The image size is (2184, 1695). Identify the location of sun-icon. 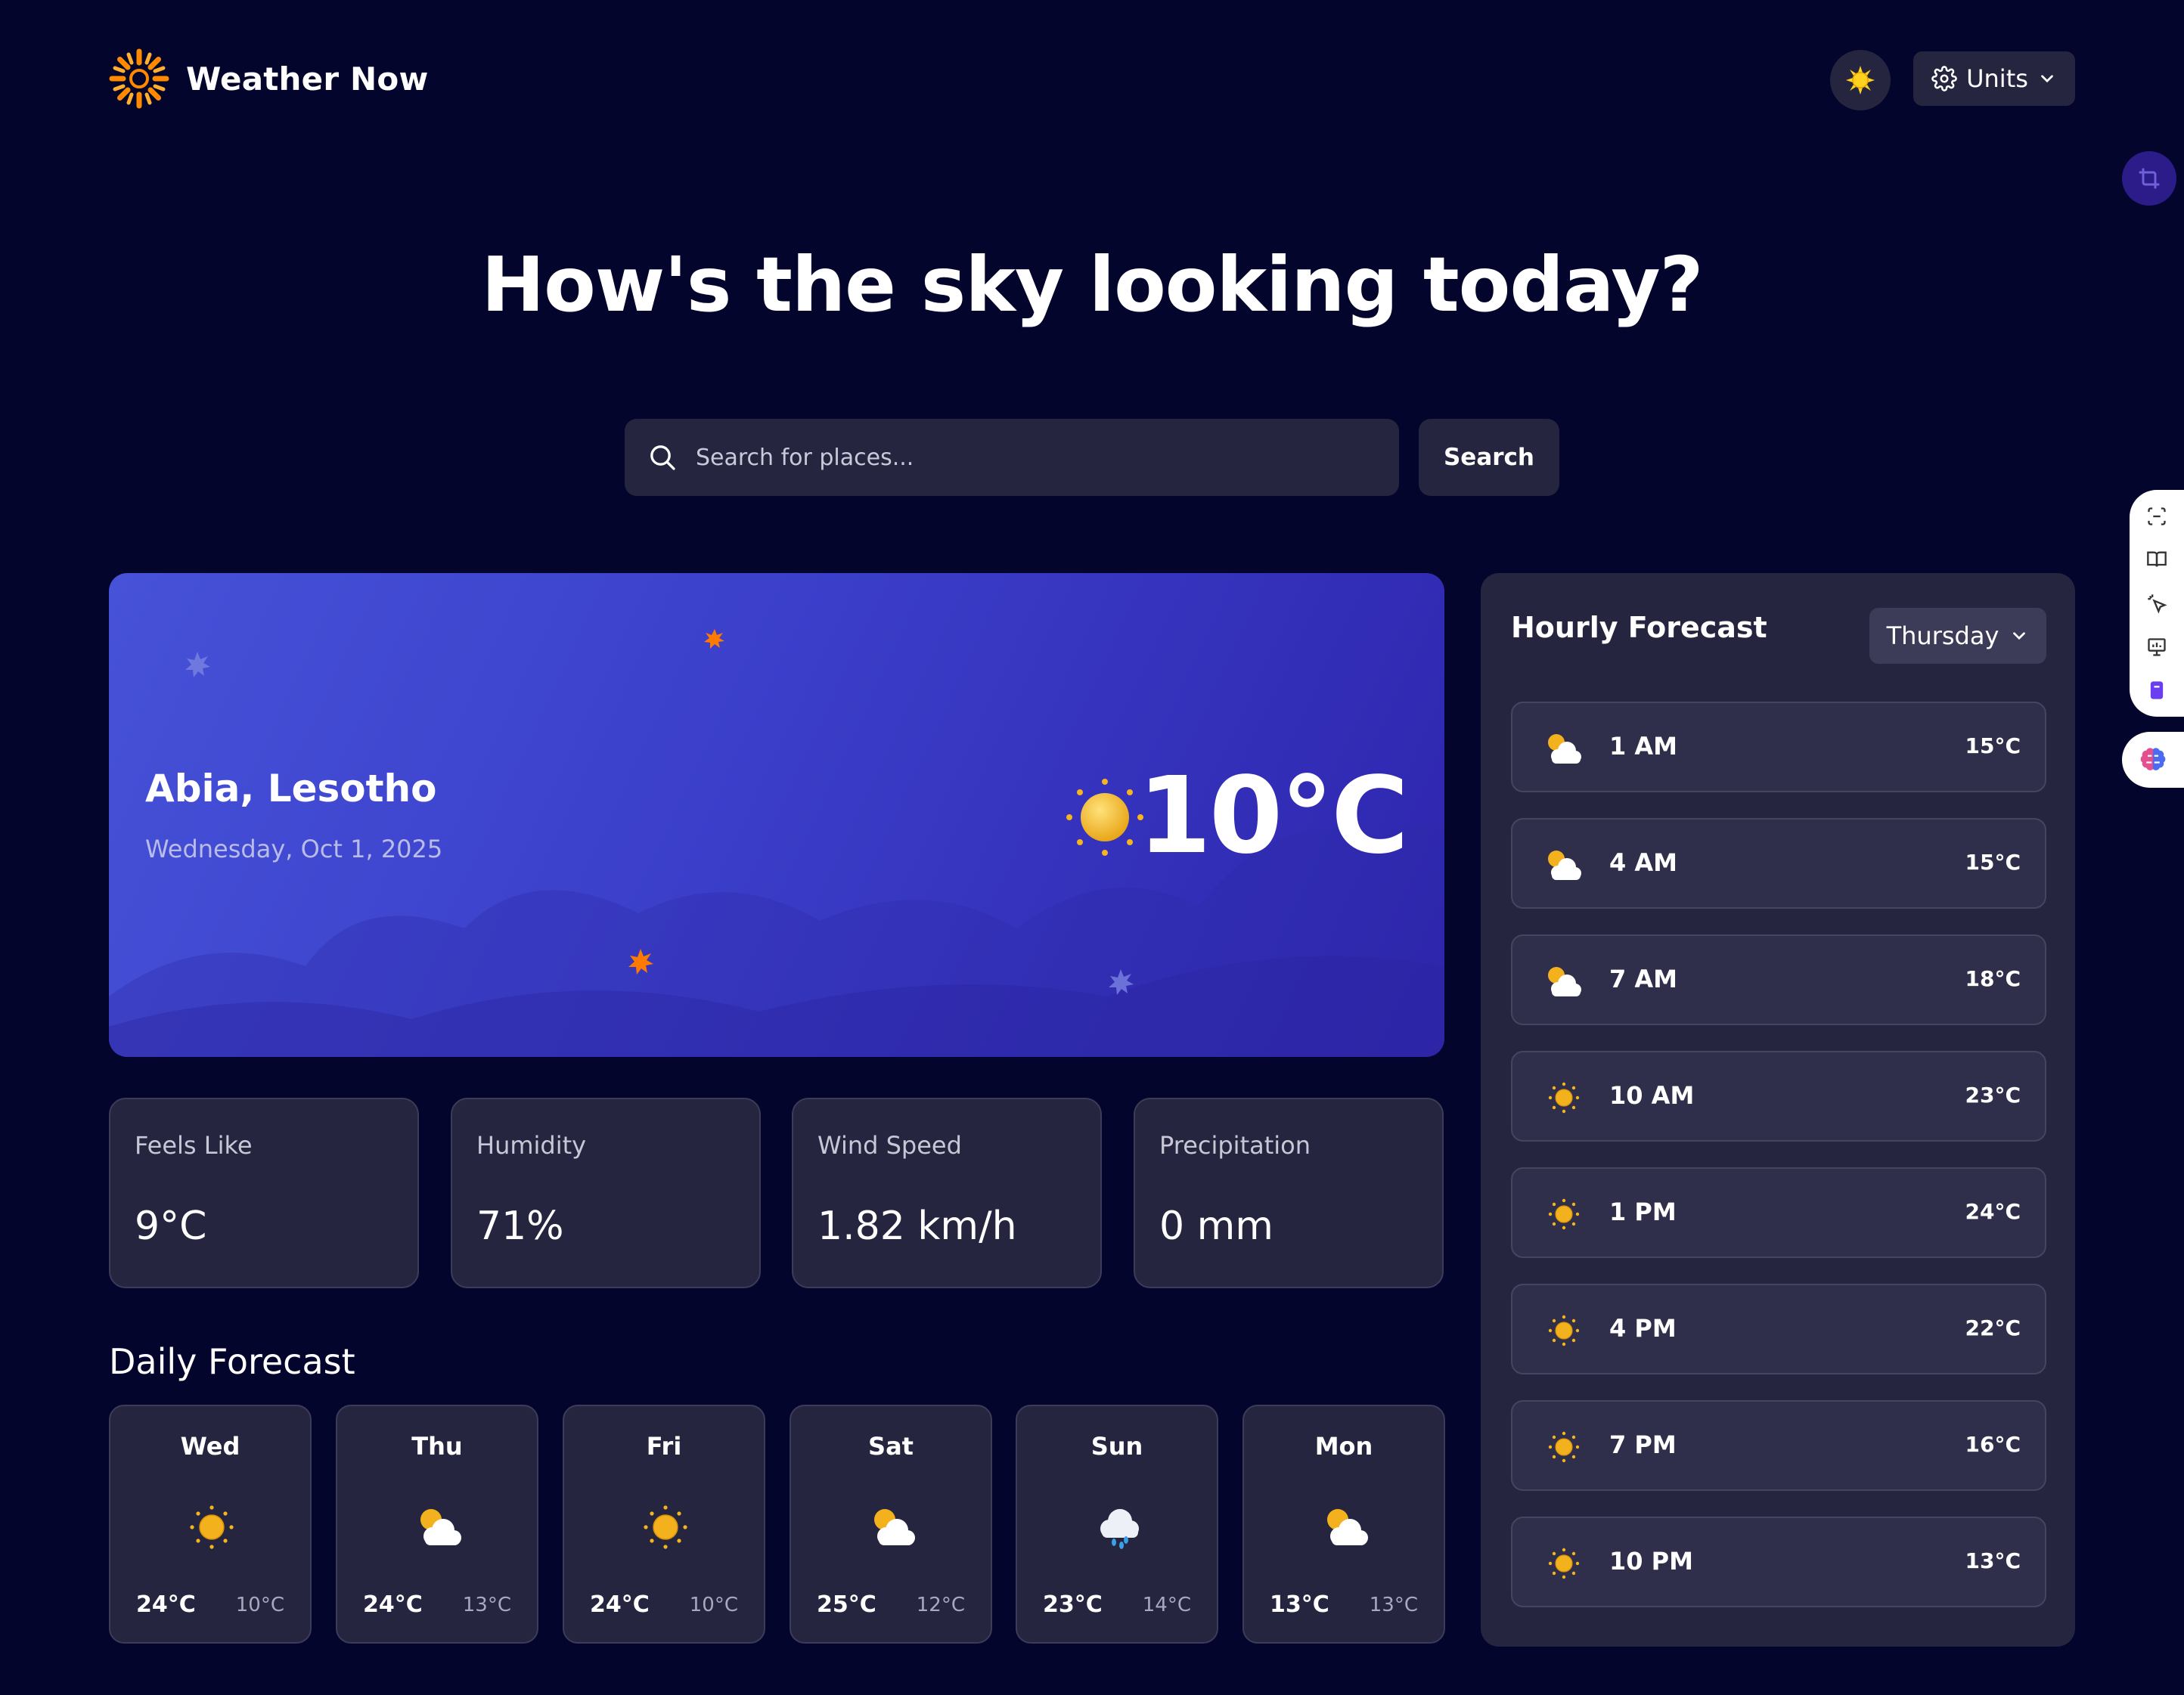
(1860, 80).